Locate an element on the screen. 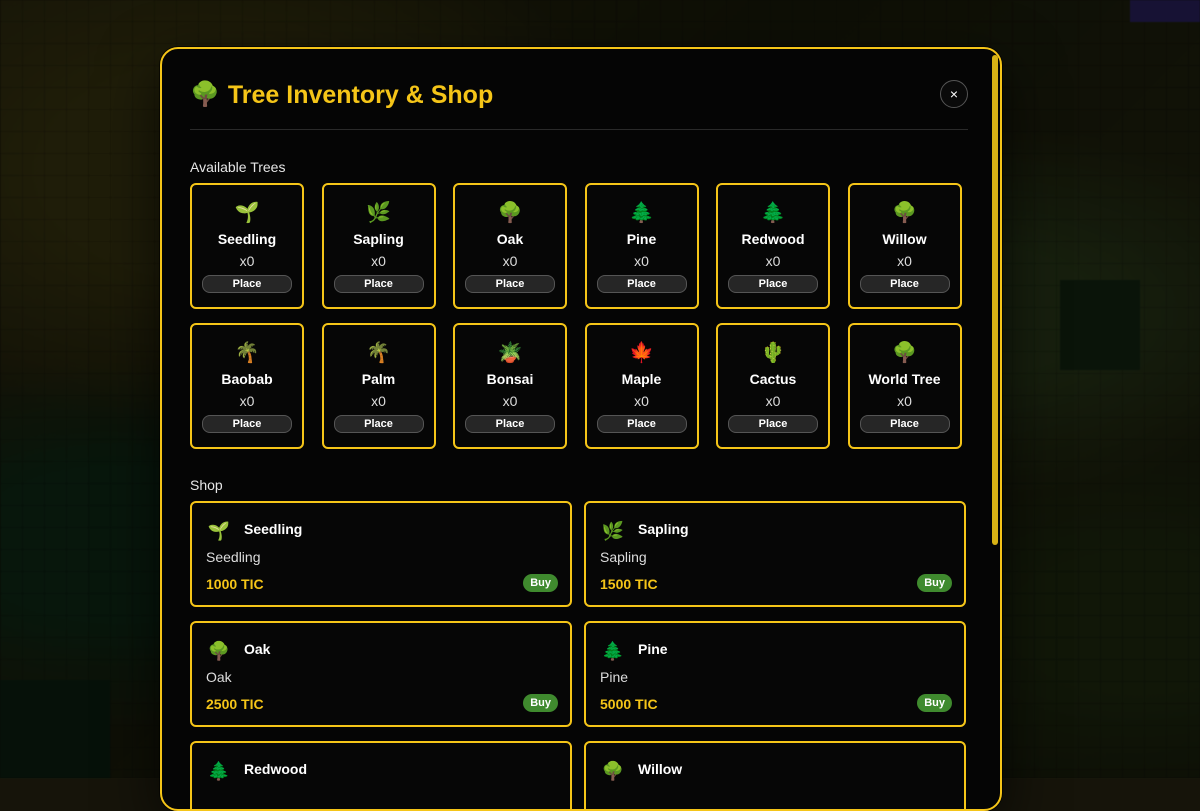 The width and height of the screenshot is (1200, 811). inventory-card: 🌲 Redwood x0 Place is located at coordinates (773, 246).